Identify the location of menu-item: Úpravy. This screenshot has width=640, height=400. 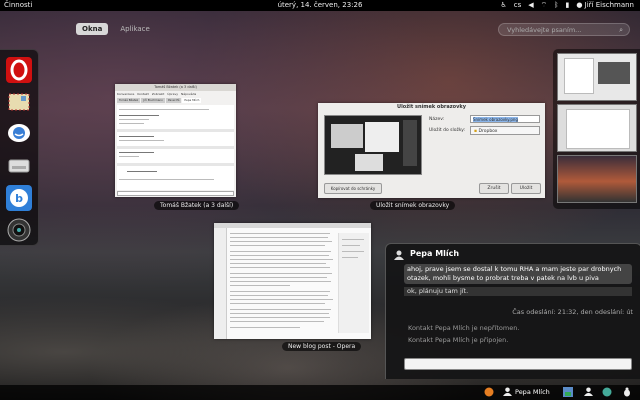
(172, 94).